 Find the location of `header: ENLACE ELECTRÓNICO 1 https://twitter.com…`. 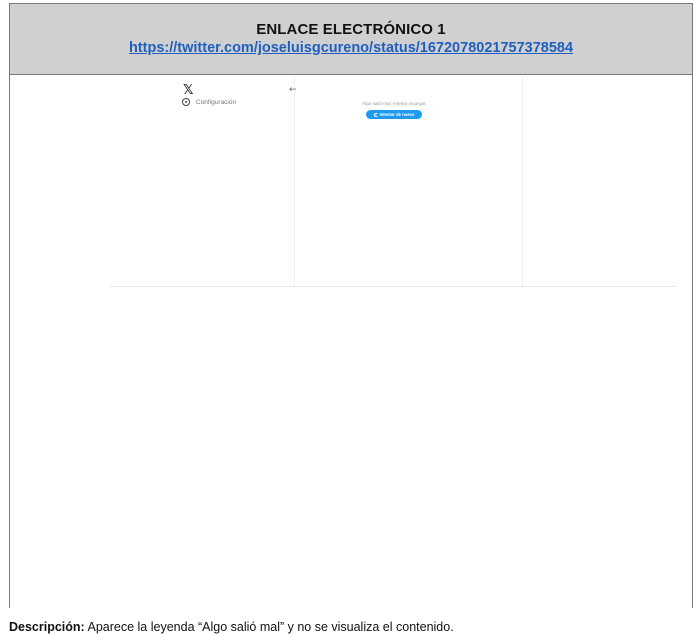

header: ENLACE ELECTRÓNICO 1 https://twitter.com… is located at coordinates (351, 39).